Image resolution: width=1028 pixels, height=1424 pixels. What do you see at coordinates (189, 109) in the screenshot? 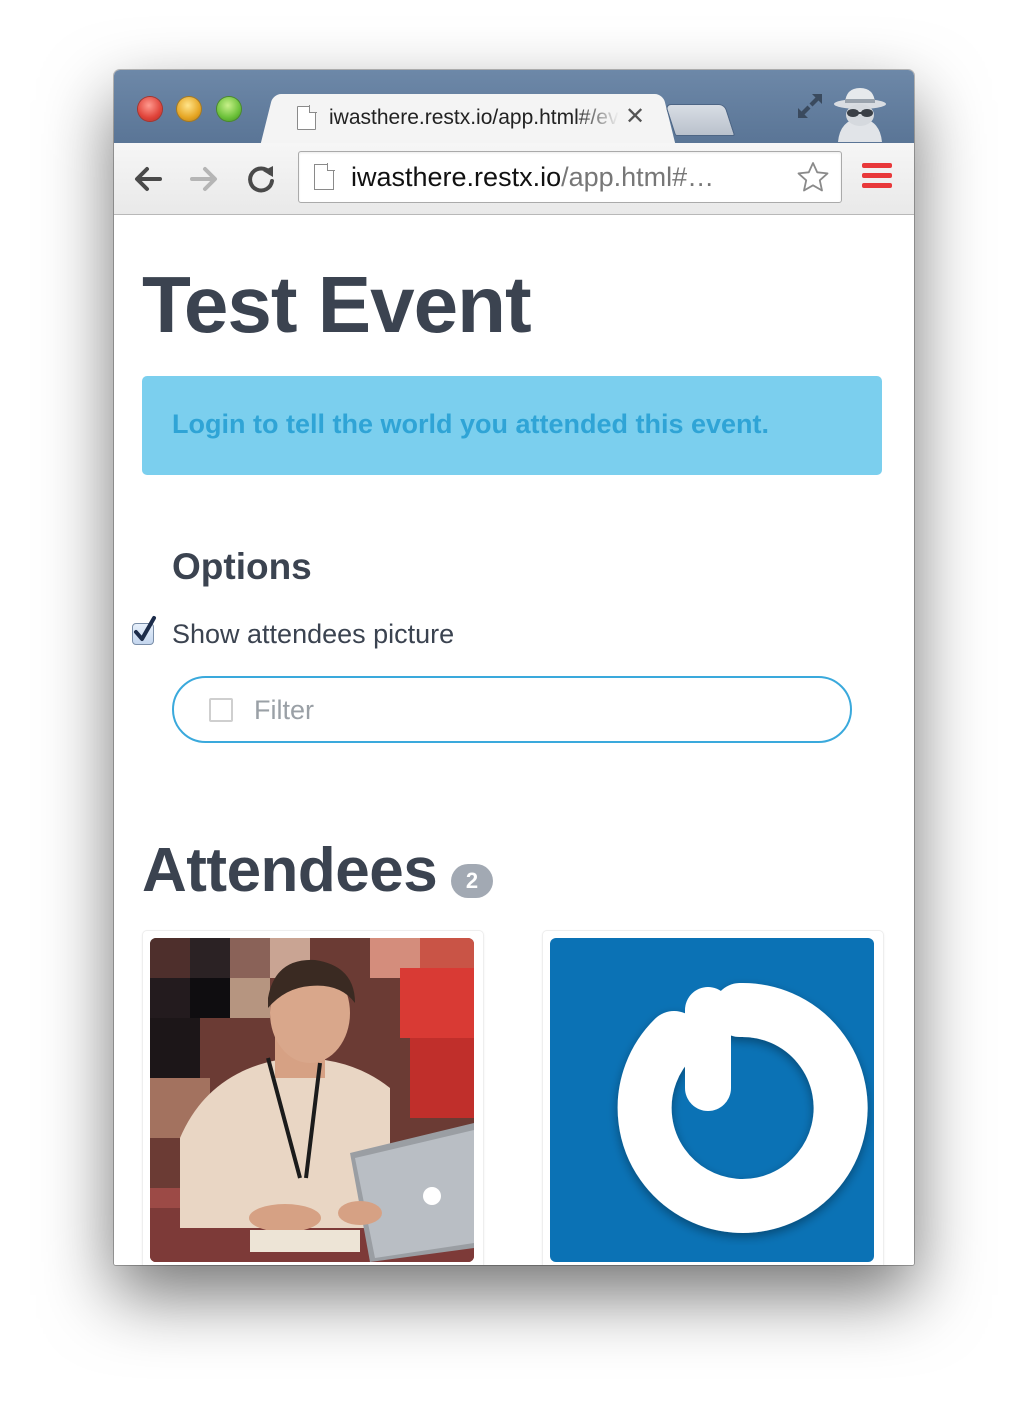
I see `minimize-window-button` at bounding box center [189, 109].